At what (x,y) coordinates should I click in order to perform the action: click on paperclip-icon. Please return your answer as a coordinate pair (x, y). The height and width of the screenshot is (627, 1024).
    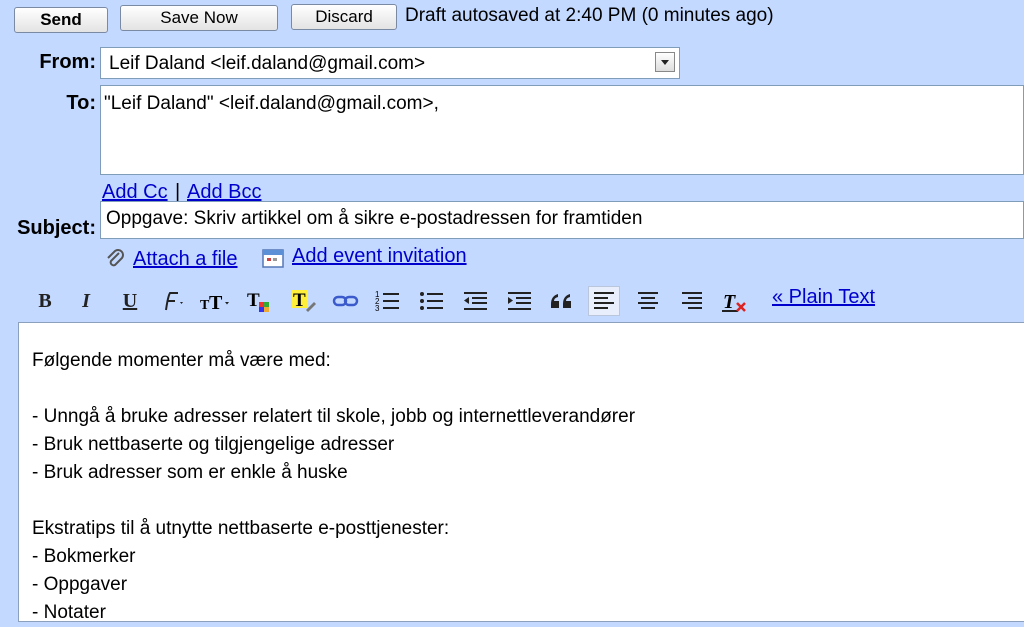
    Looking at the image, I should click on (115, 259).